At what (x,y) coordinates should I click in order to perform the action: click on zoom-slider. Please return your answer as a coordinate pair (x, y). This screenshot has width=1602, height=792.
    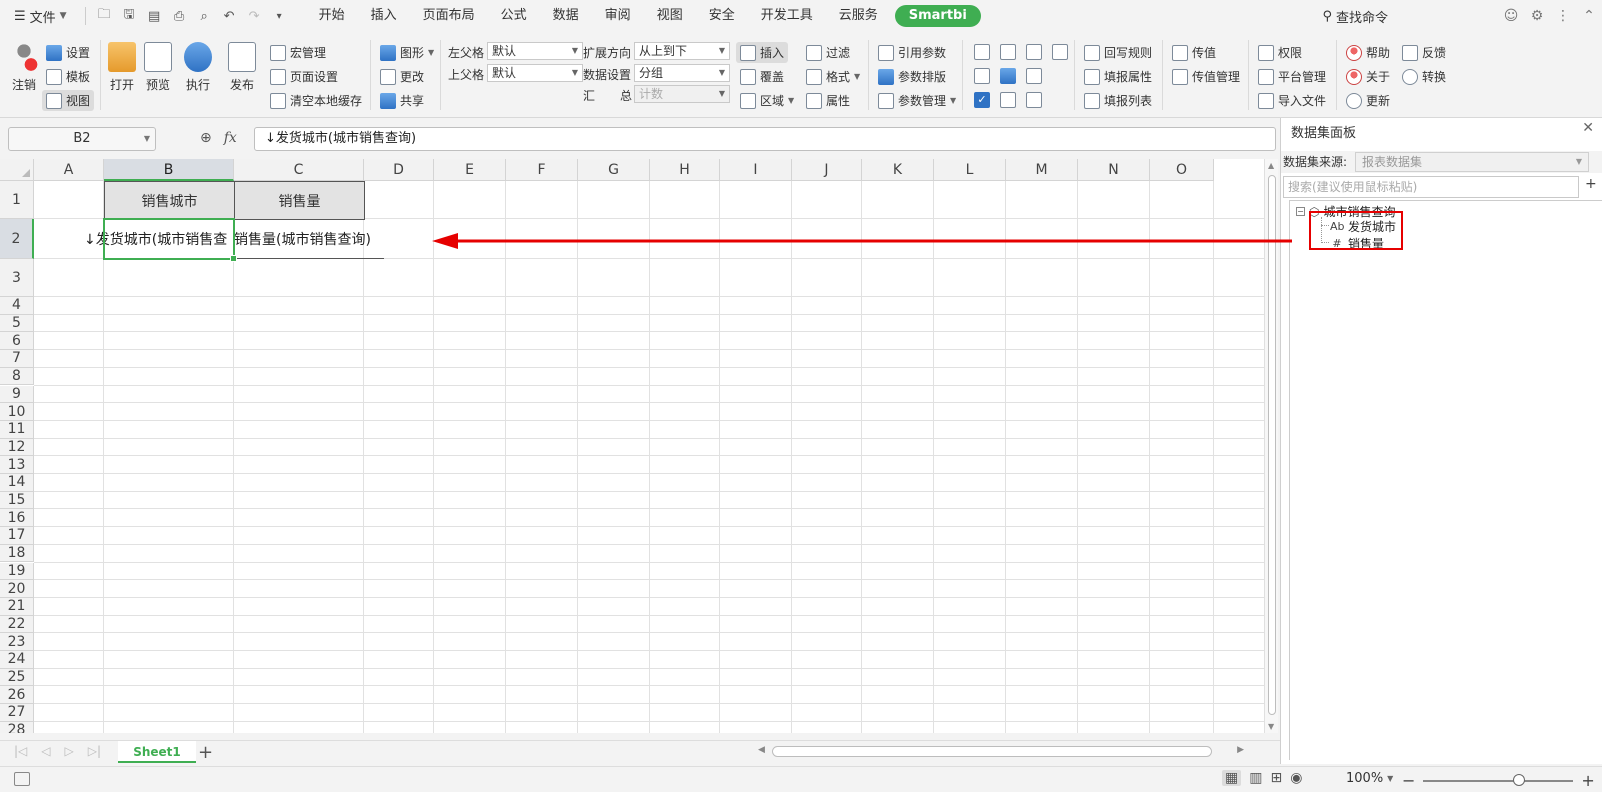
    Looking at the image, I should click on (1498, 779).